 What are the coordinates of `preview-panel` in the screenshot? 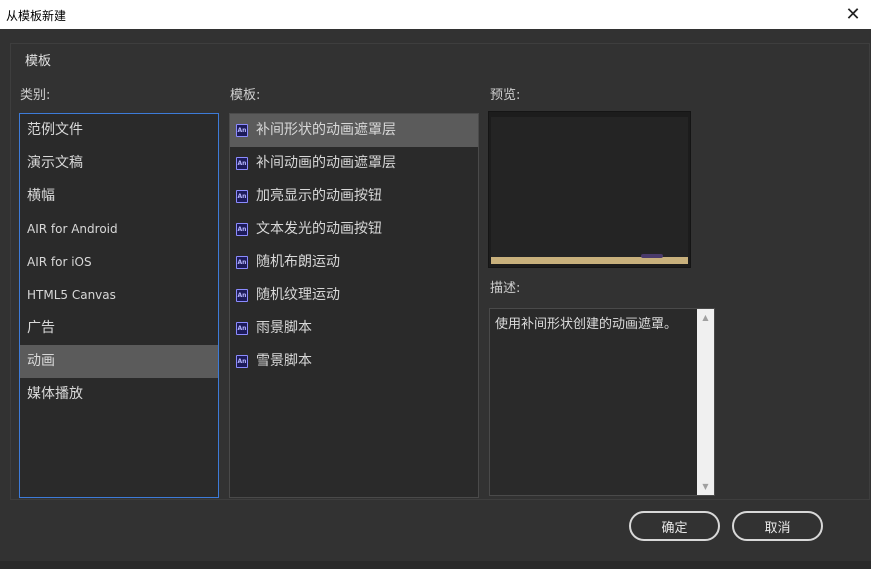 It's located at (589, 189).